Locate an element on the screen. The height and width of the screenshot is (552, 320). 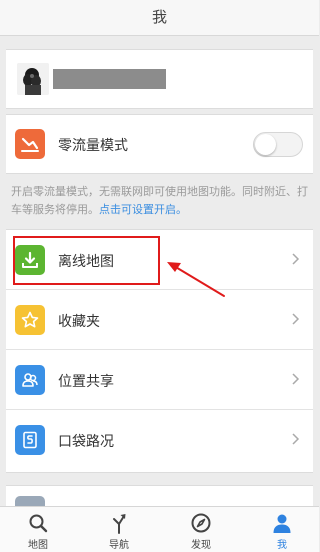
tab-label: 我 is located at coordinates (282, 545).